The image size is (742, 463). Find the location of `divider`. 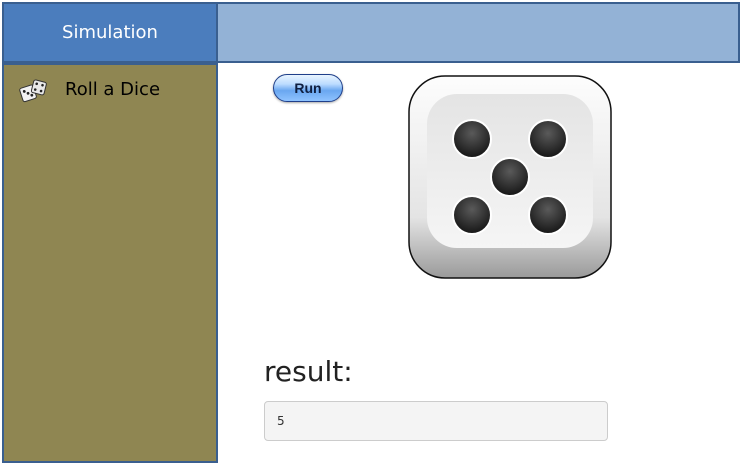

divider is located at coordinates (217, 261).